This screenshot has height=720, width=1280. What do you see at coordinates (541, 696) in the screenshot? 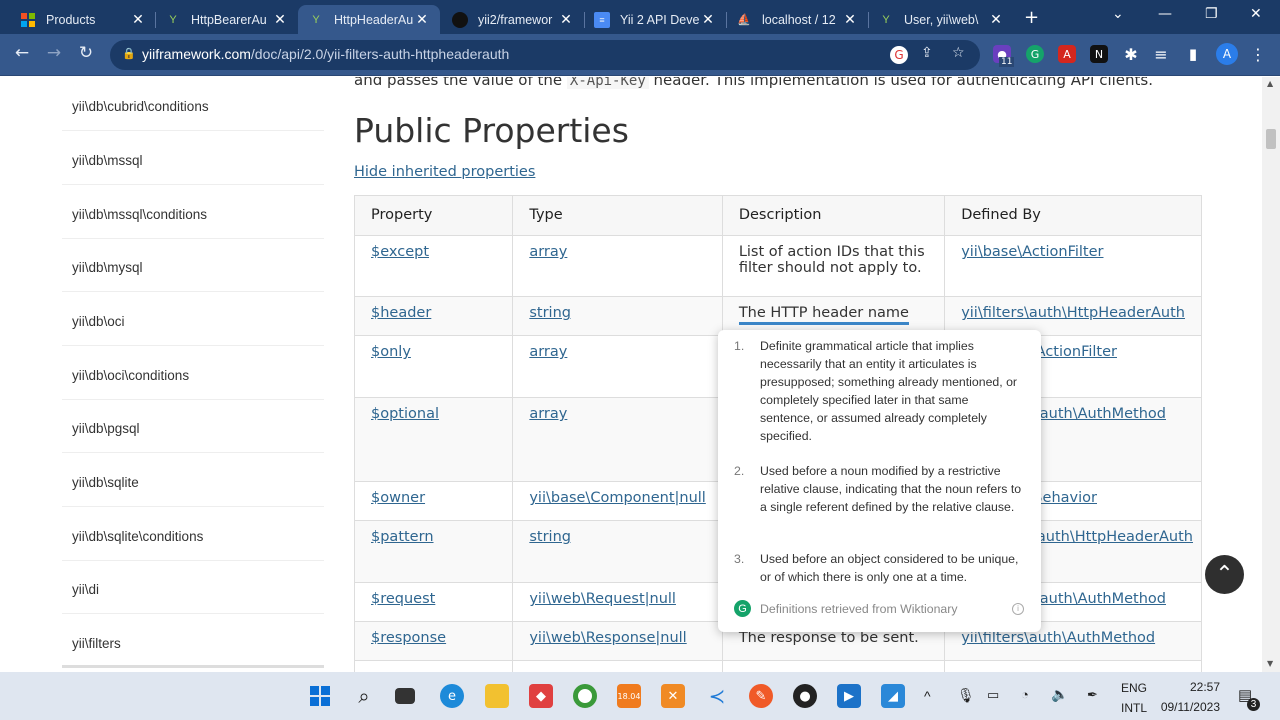
I see `anydesk-icon: ◆` at bounding box center [541, 696].